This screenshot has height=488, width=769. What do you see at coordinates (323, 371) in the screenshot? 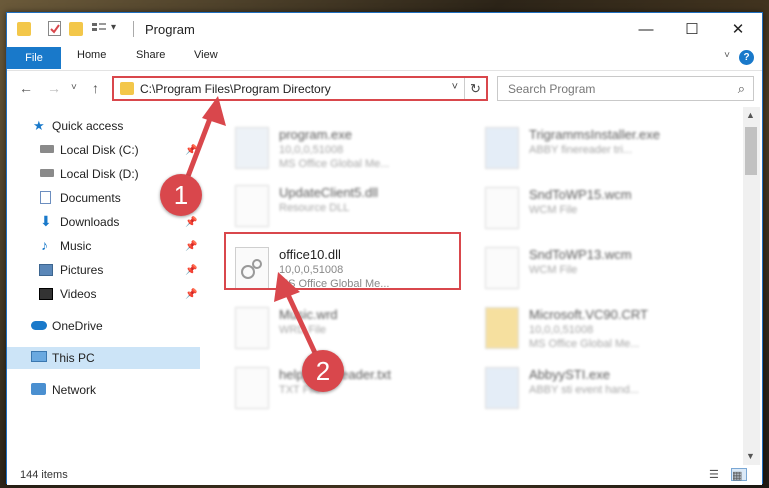
I see `step-two-badge: 2` at bounding box center [323, 371].